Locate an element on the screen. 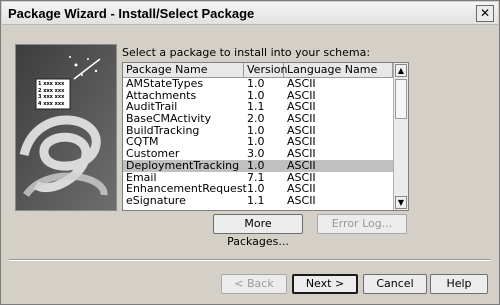 This screenshot has width=500, height=305. illustration-graphic is located at coordinates (66, 127).